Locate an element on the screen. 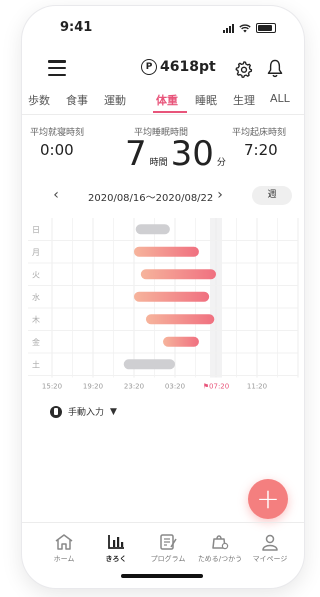 The width and height of the screenshot is (320, 597). x-tick-label: ⚑07:20 is located at coordinates (216, 387).